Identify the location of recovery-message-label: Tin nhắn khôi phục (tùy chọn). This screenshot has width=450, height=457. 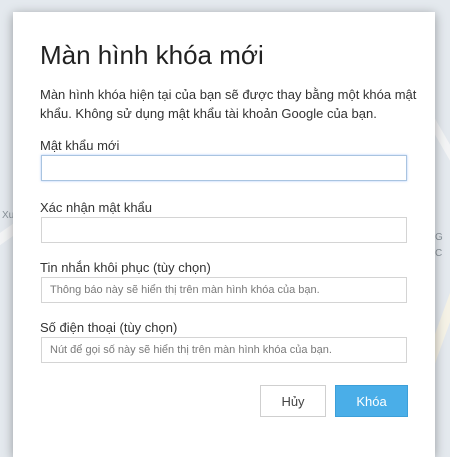
(125, 267).